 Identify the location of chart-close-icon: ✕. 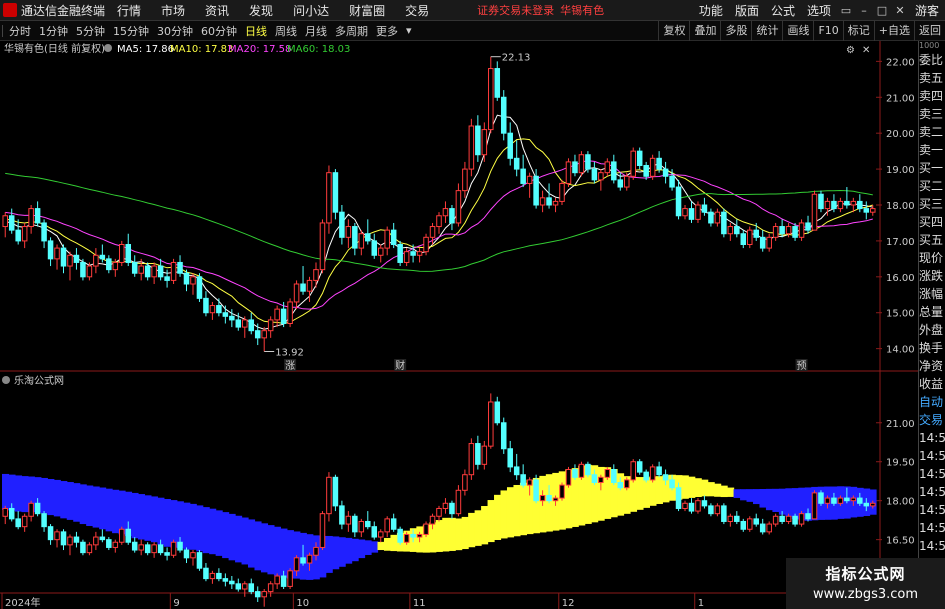
(866, 50).